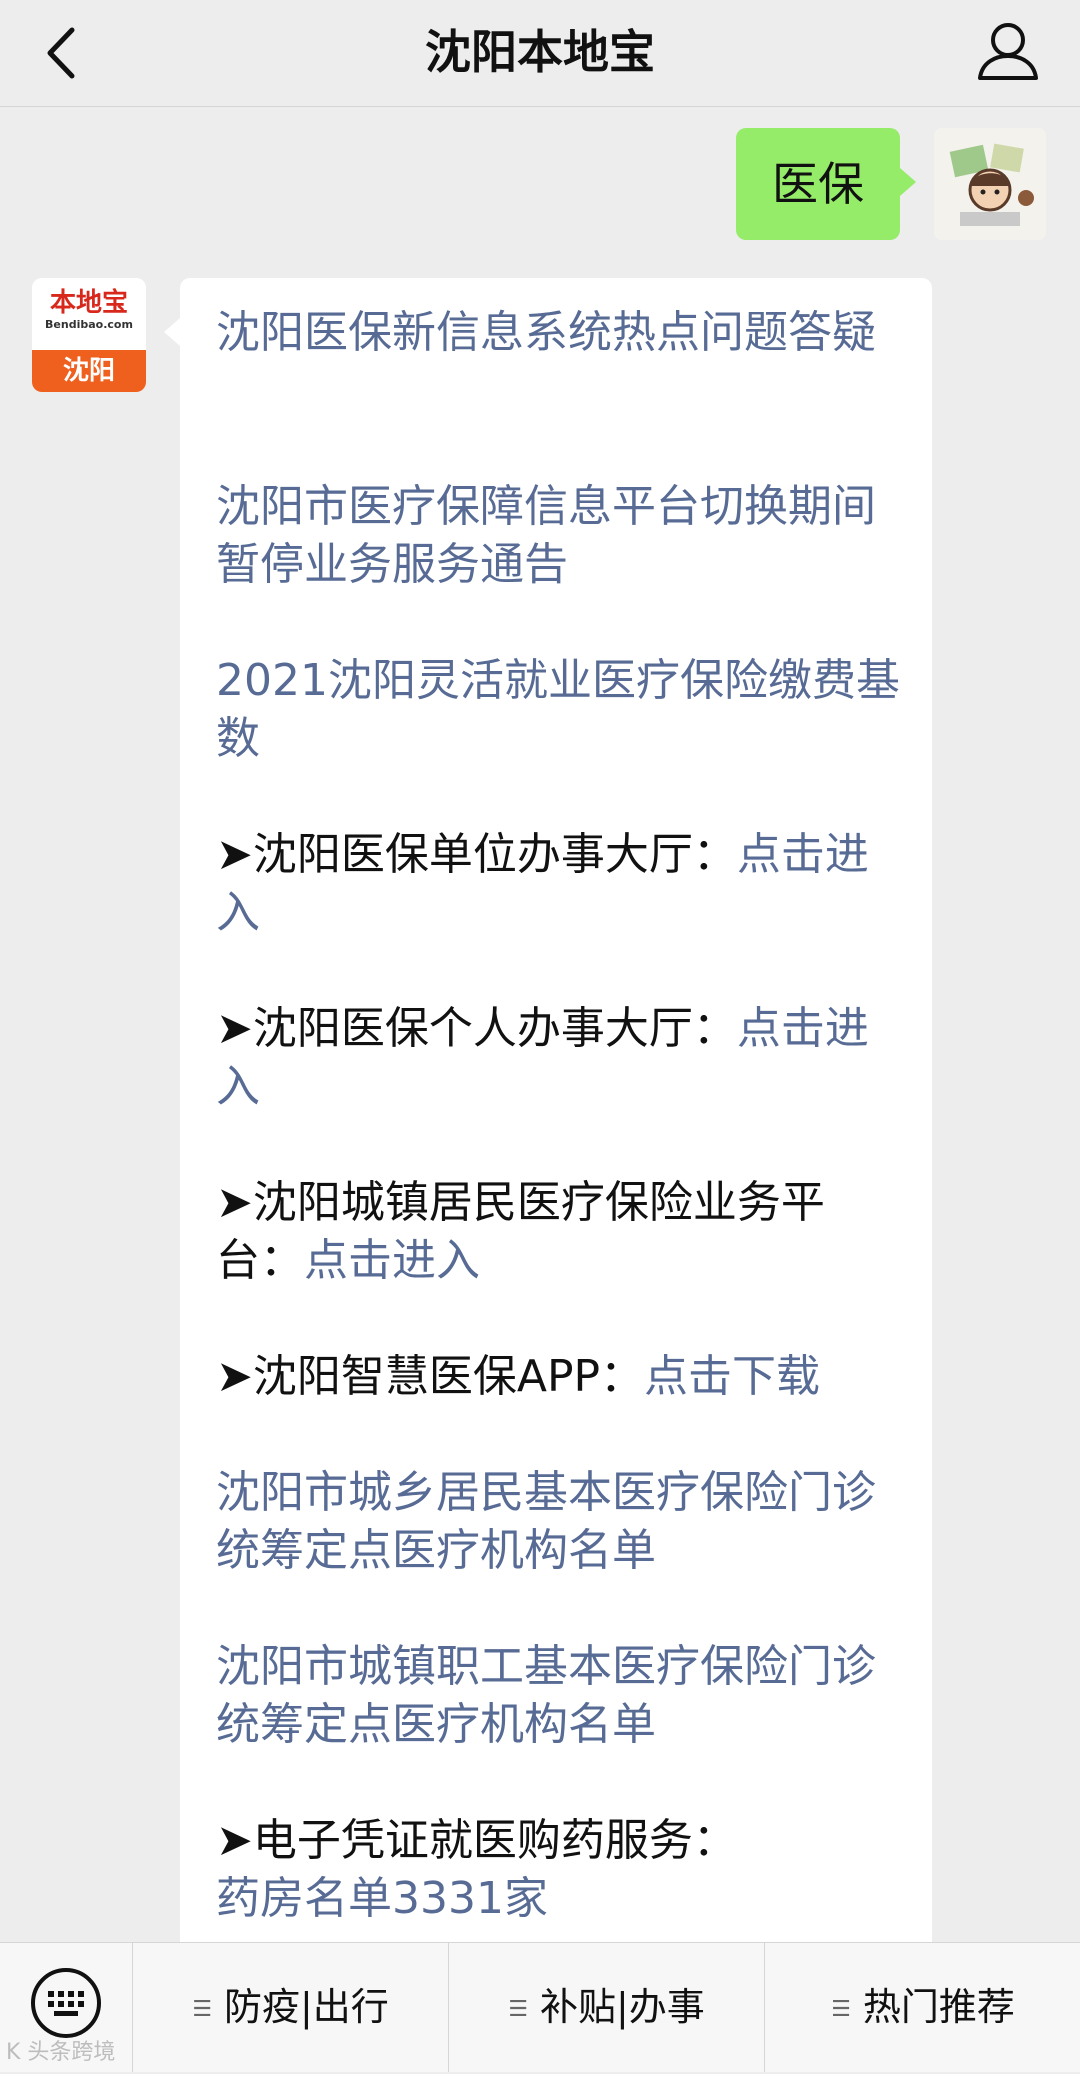  I want to click on page-title: 沈阳本地宝, so click(540, 52).